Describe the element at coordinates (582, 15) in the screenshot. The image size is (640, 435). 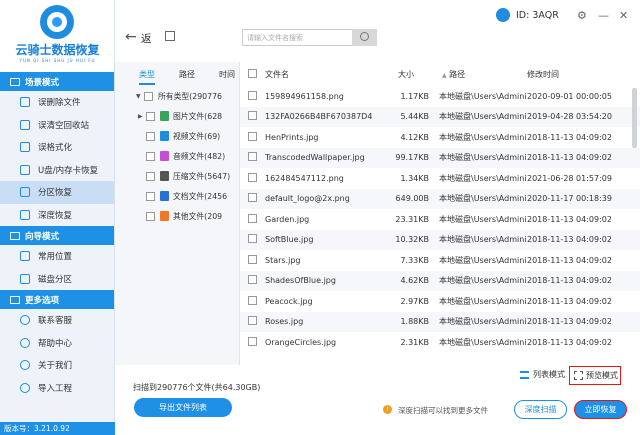
I see `settings-icon: ⚙` at that location.